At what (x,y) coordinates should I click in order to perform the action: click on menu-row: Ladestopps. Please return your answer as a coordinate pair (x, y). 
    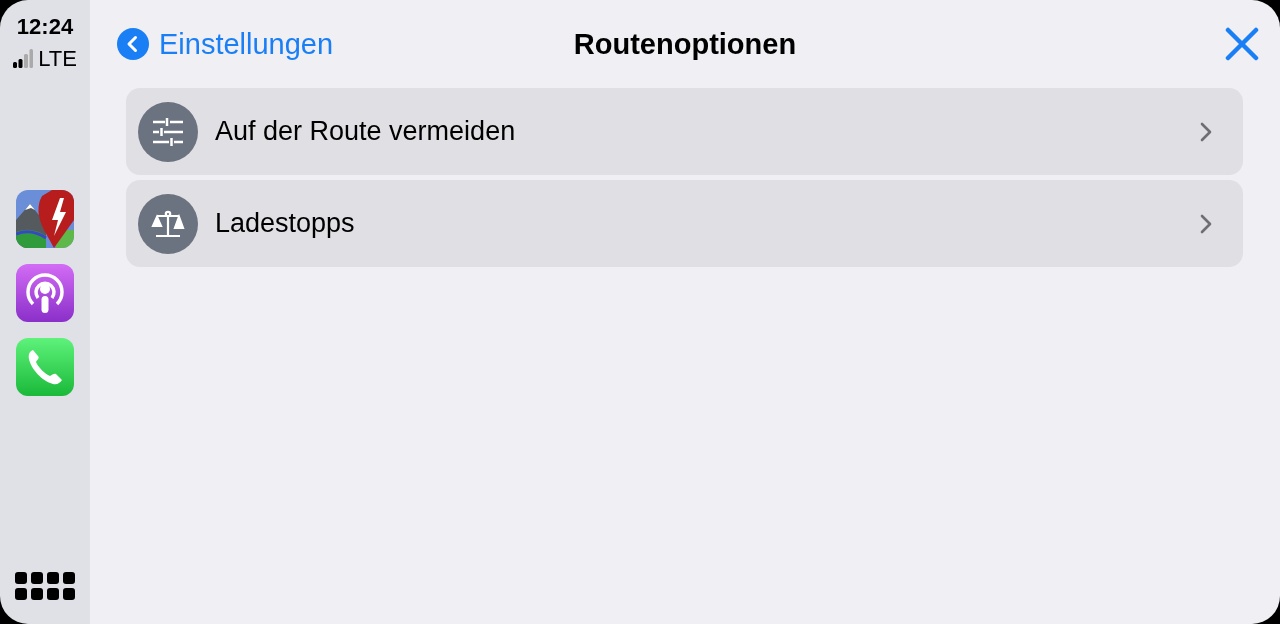
    Looking at the image, I should click on (684, 223).